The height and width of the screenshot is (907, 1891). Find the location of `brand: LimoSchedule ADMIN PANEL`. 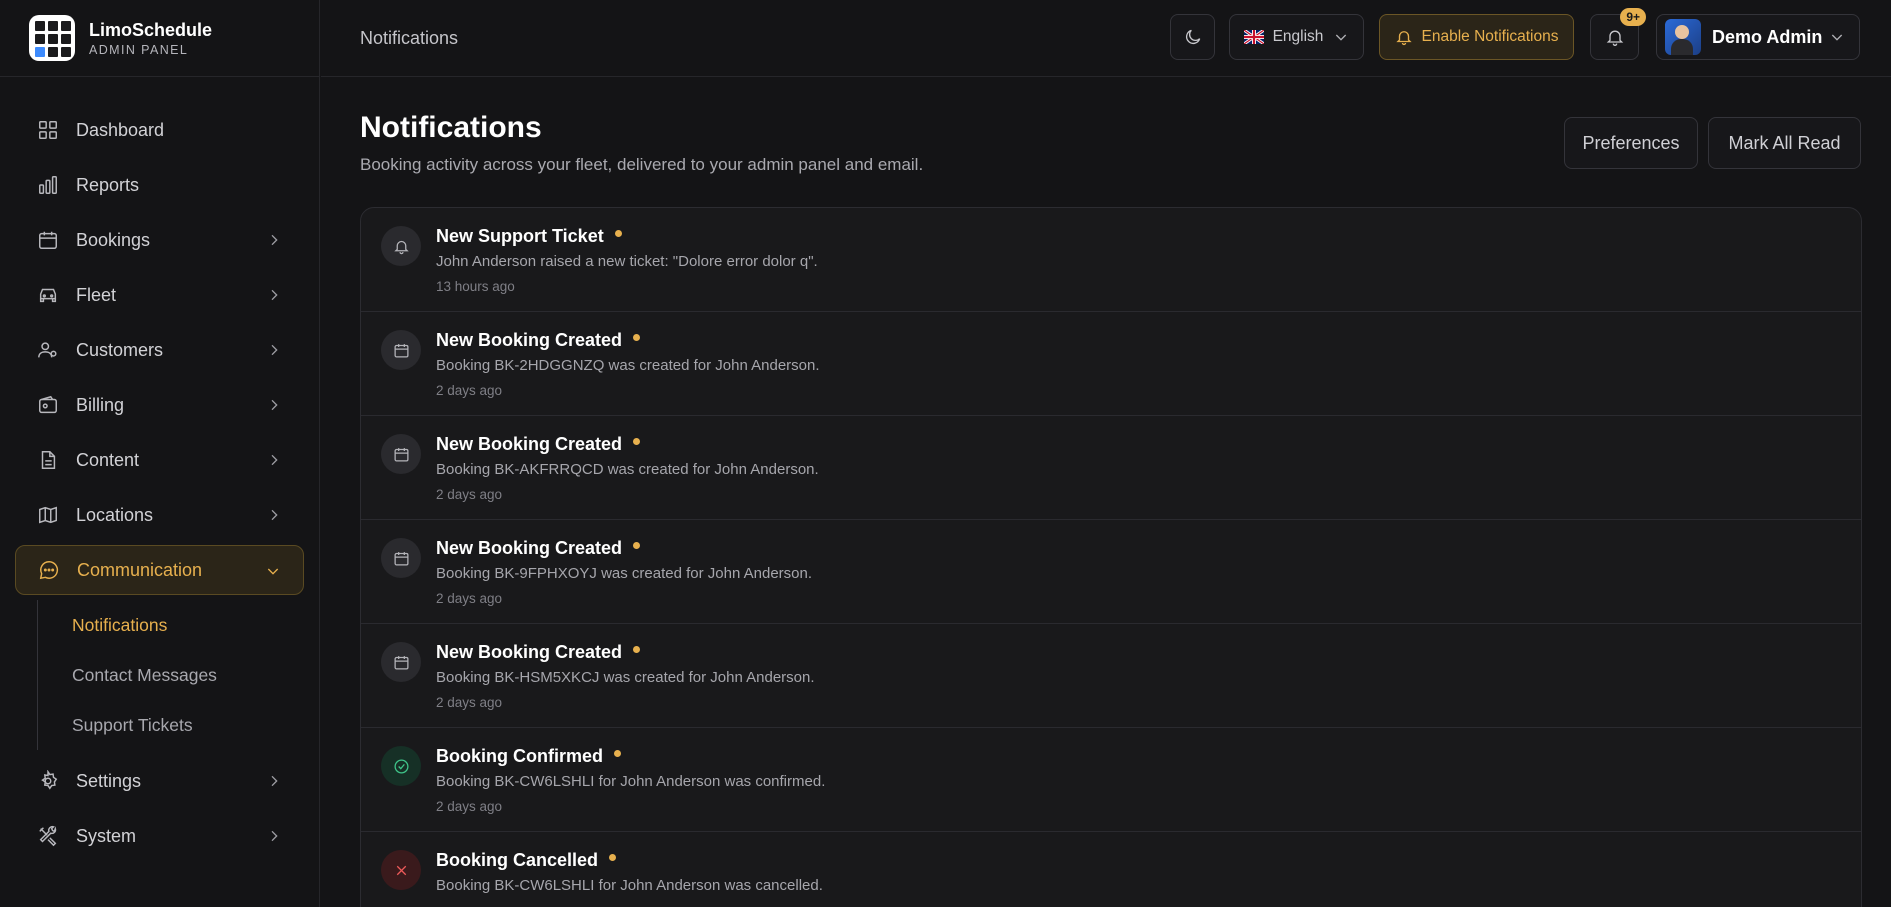

brand: LimoSchedule ADMIN PANEL is located at coordinates (159, 38).